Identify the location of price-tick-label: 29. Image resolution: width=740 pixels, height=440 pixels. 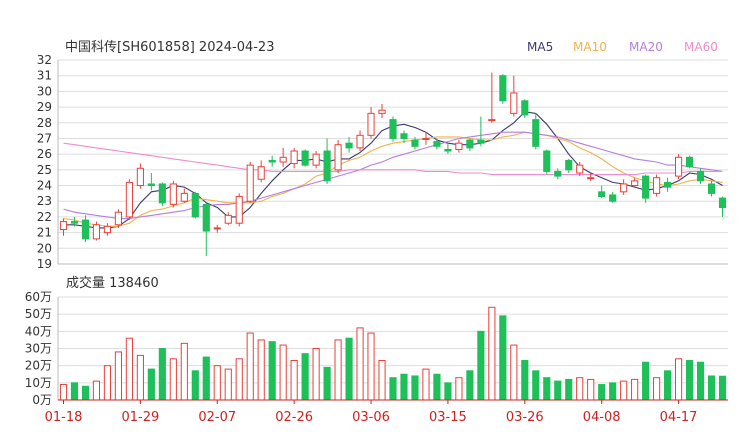
(44, 107).